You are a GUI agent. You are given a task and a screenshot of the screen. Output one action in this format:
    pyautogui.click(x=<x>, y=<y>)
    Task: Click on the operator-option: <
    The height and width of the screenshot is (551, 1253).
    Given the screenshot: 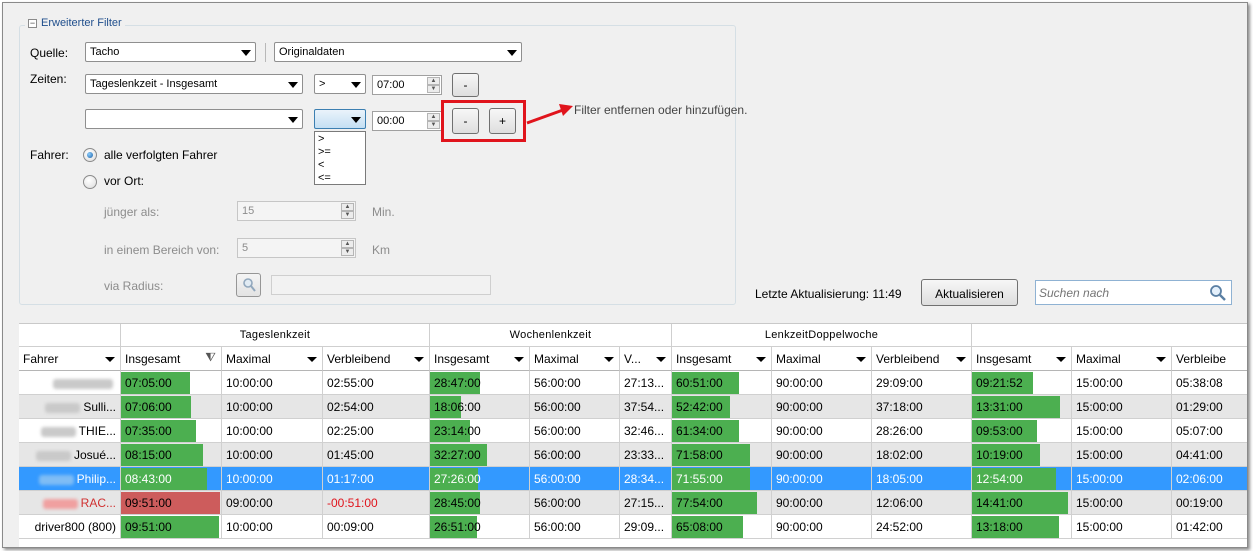 What is the action you would take?
    pyautogui.click(x=341, y=165)
    